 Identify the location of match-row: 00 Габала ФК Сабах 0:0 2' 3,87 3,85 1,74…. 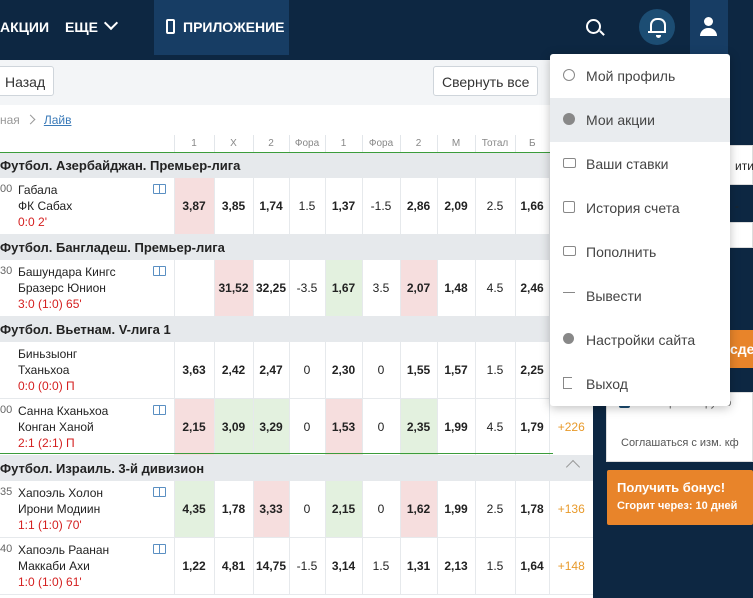
(296, 206).